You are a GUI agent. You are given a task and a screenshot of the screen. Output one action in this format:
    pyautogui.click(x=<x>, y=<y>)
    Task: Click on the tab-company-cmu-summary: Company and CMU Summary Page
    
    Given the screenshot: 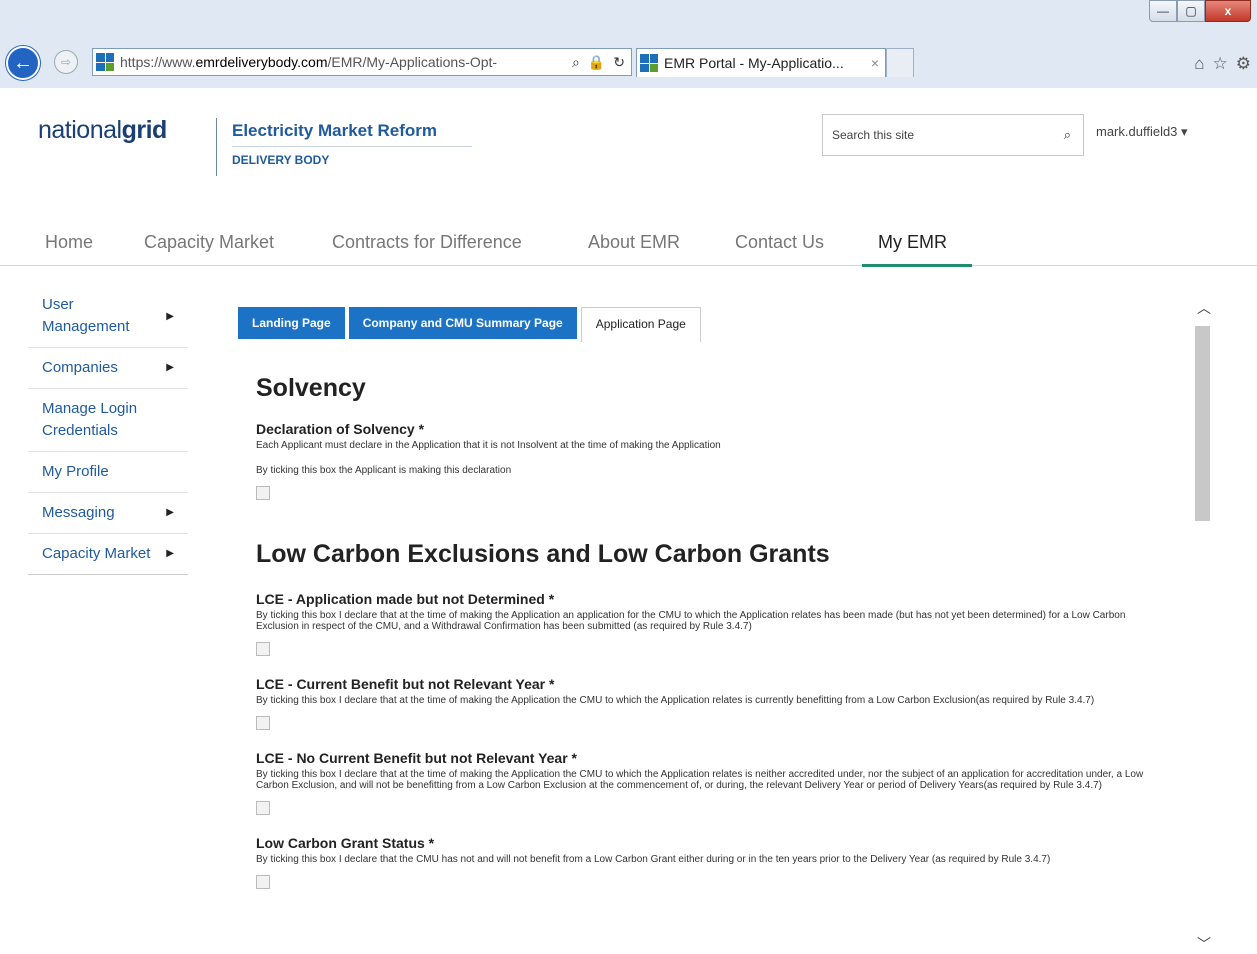 What is the action you would take?
    pyautogui.click(x=462, y=323)
    